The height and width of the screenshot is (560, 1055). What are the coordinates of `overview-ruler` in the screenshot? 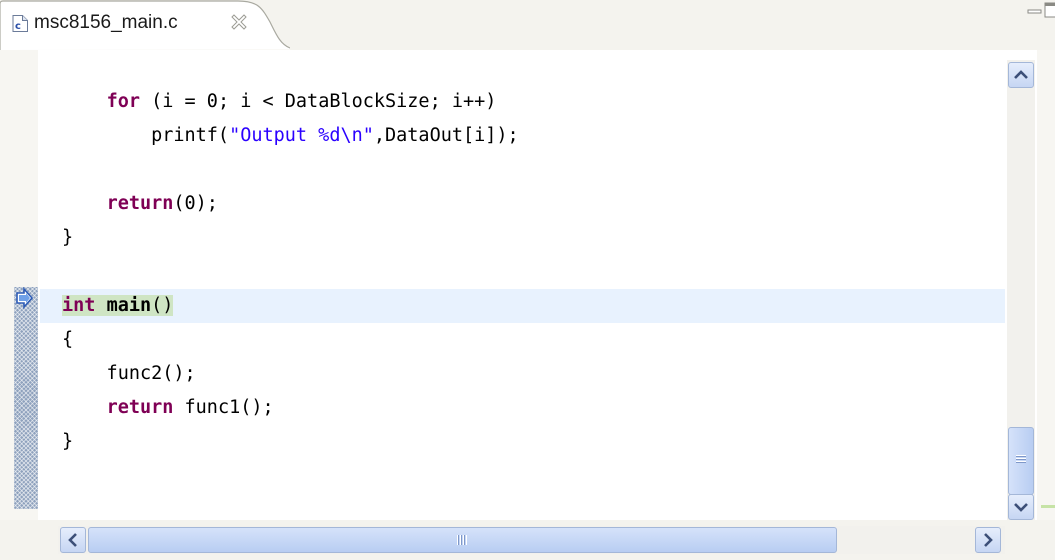 It's located at (1046, 285).